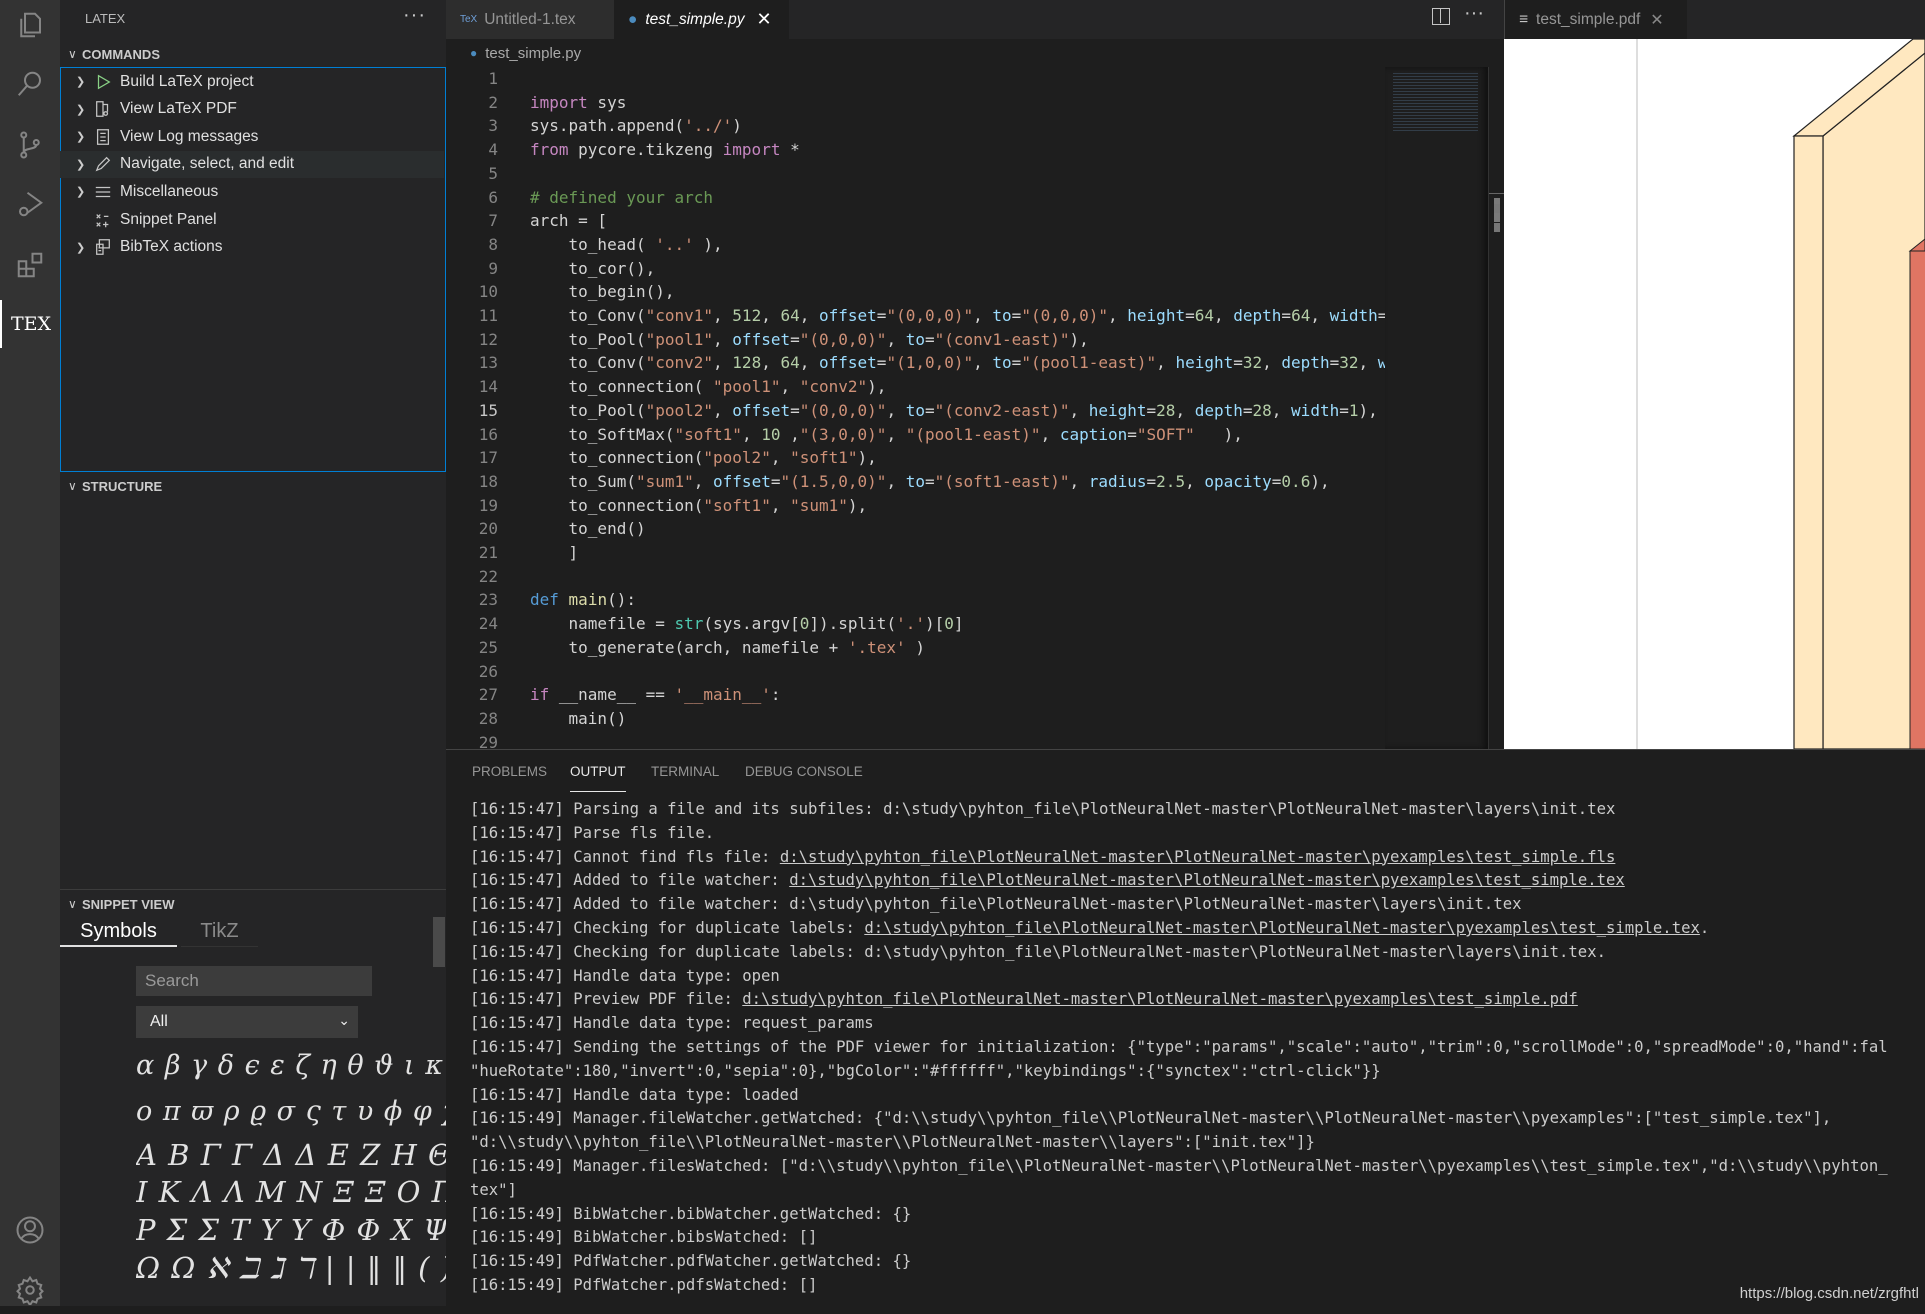 This screenshot has height=1314, width=1925. I want to click on search-button, so click(30, 84).